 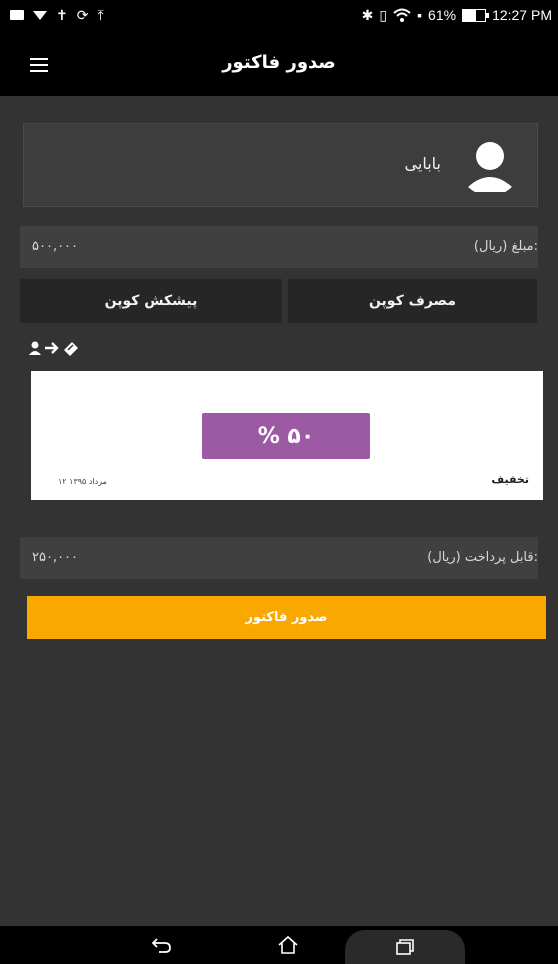 I want to click on system-icons: ✱ ▯ ▪ 61% 12:27 PM, so click(x=457, y=15).